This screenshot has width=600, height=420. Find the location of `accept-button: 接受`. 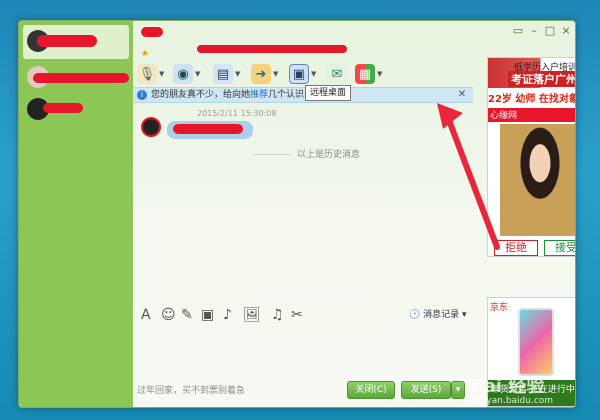

accept-button: 接受 is located at coordinates (559, 248).